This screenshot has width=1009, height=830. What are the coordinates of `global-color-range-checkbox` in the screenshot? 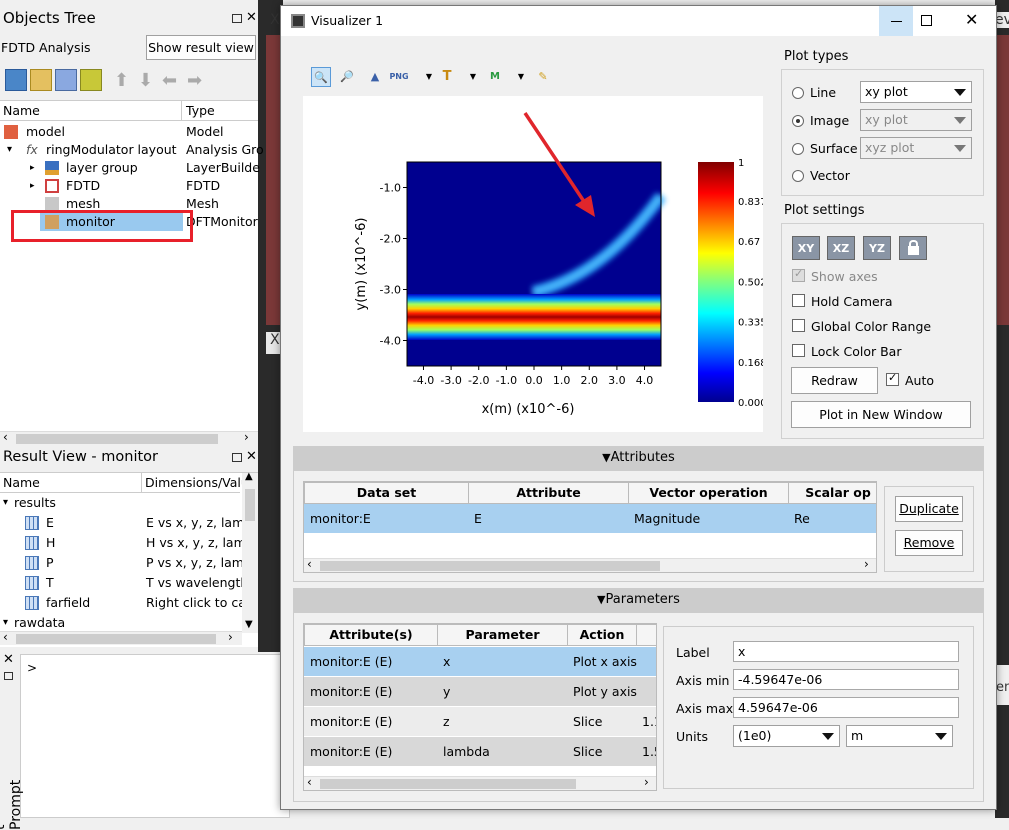 It's located at (798, 325).